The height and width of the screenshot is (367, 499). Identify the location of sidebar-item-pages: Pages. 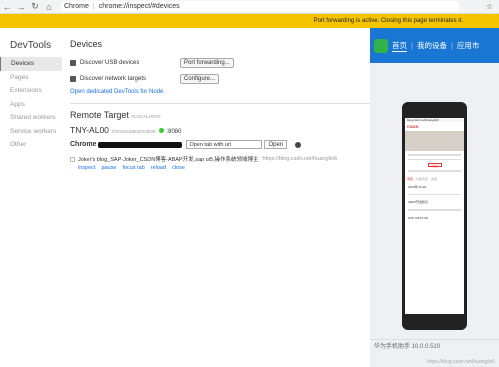
(31, 78).